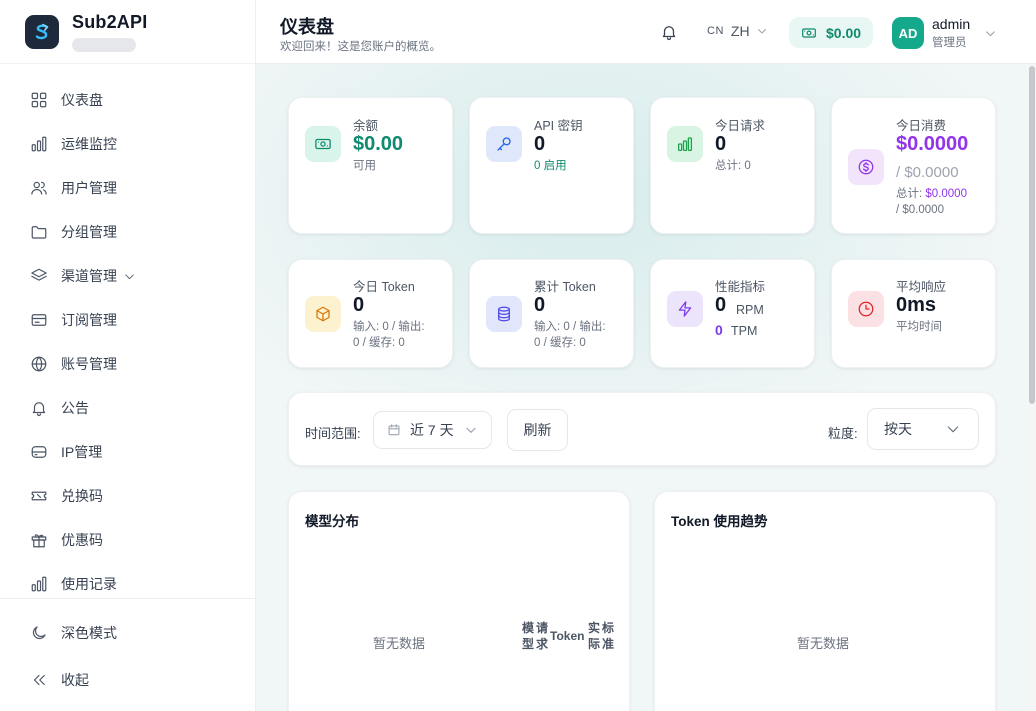 The height and width of the screenshot is (711, 1036). Describe the element at coordinates (527, 636) in the screenshot. I see `table-header-model: 模 型` at that location.